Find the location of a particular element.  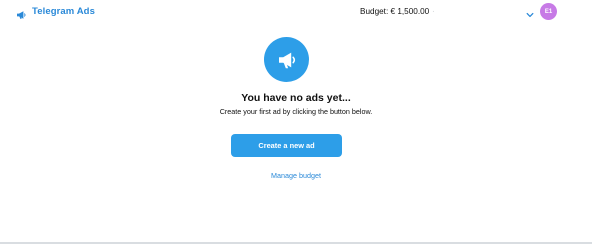

budget-label: Budget: € 1,500.00 is located at coordinates (395, 11).